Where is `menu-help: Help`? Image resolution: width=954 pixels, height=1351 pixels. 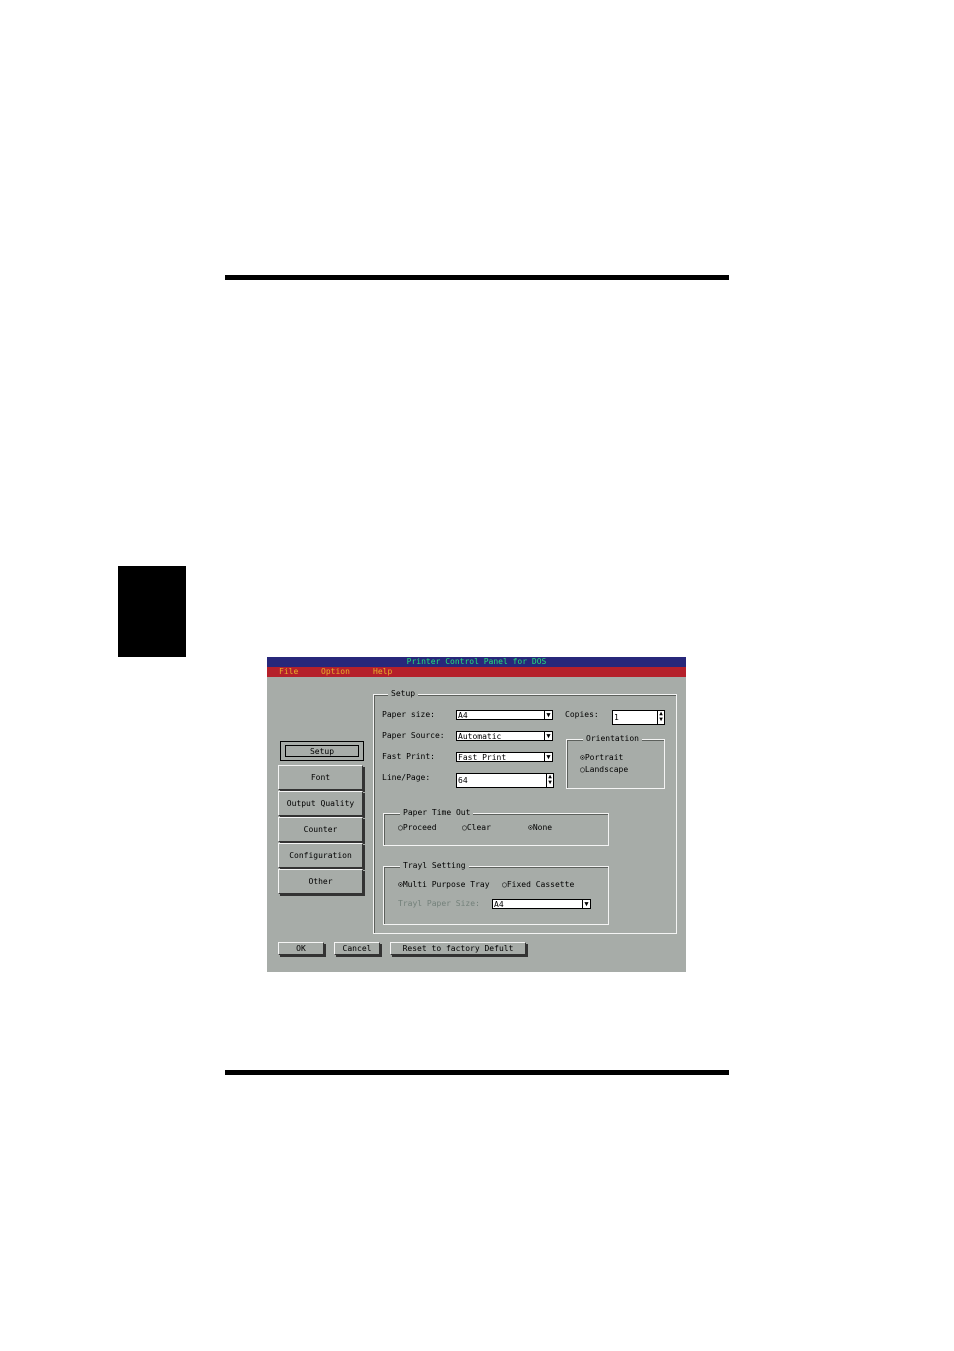 menu-help: Help is located at coordinates (382, 672).